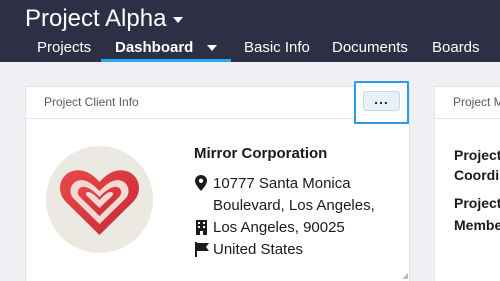 The height and width of the screenshot is (281, 500). I want to click on caret-down-icon, so click(178, 20).